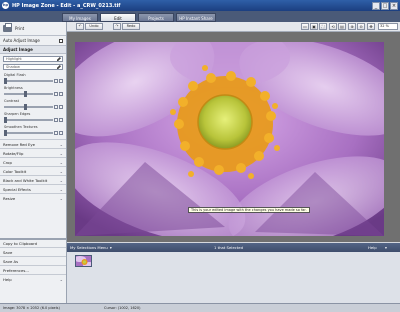  Describe the element at coordinates (33, 278) in the screenshot. I see `help-button: Help ⌄` at that location.